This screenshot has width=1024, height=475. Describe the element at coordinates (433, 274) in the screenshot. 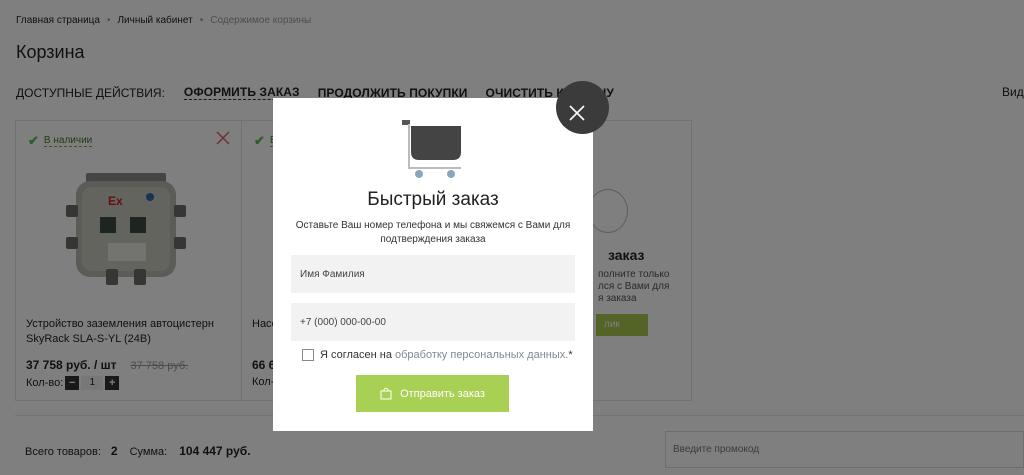

I see `name-field` at that location.